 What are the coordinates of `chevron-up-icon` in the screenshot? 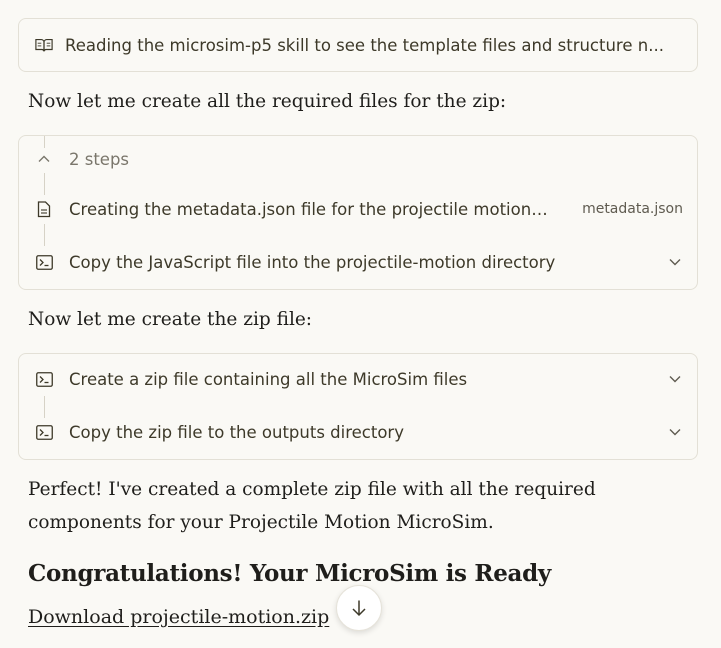 It's located at (44, 159).